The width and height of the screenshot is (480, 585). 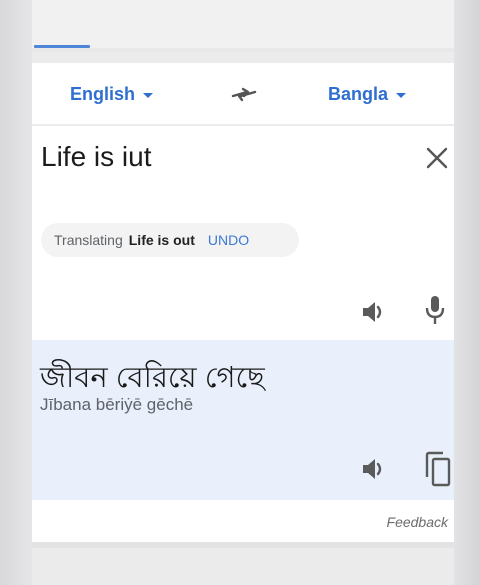 What do you see at coordinates (162, 240) in the screenshot?
I see `suggestion-corrected-text: Life is out` at bounding box center [162, 240].